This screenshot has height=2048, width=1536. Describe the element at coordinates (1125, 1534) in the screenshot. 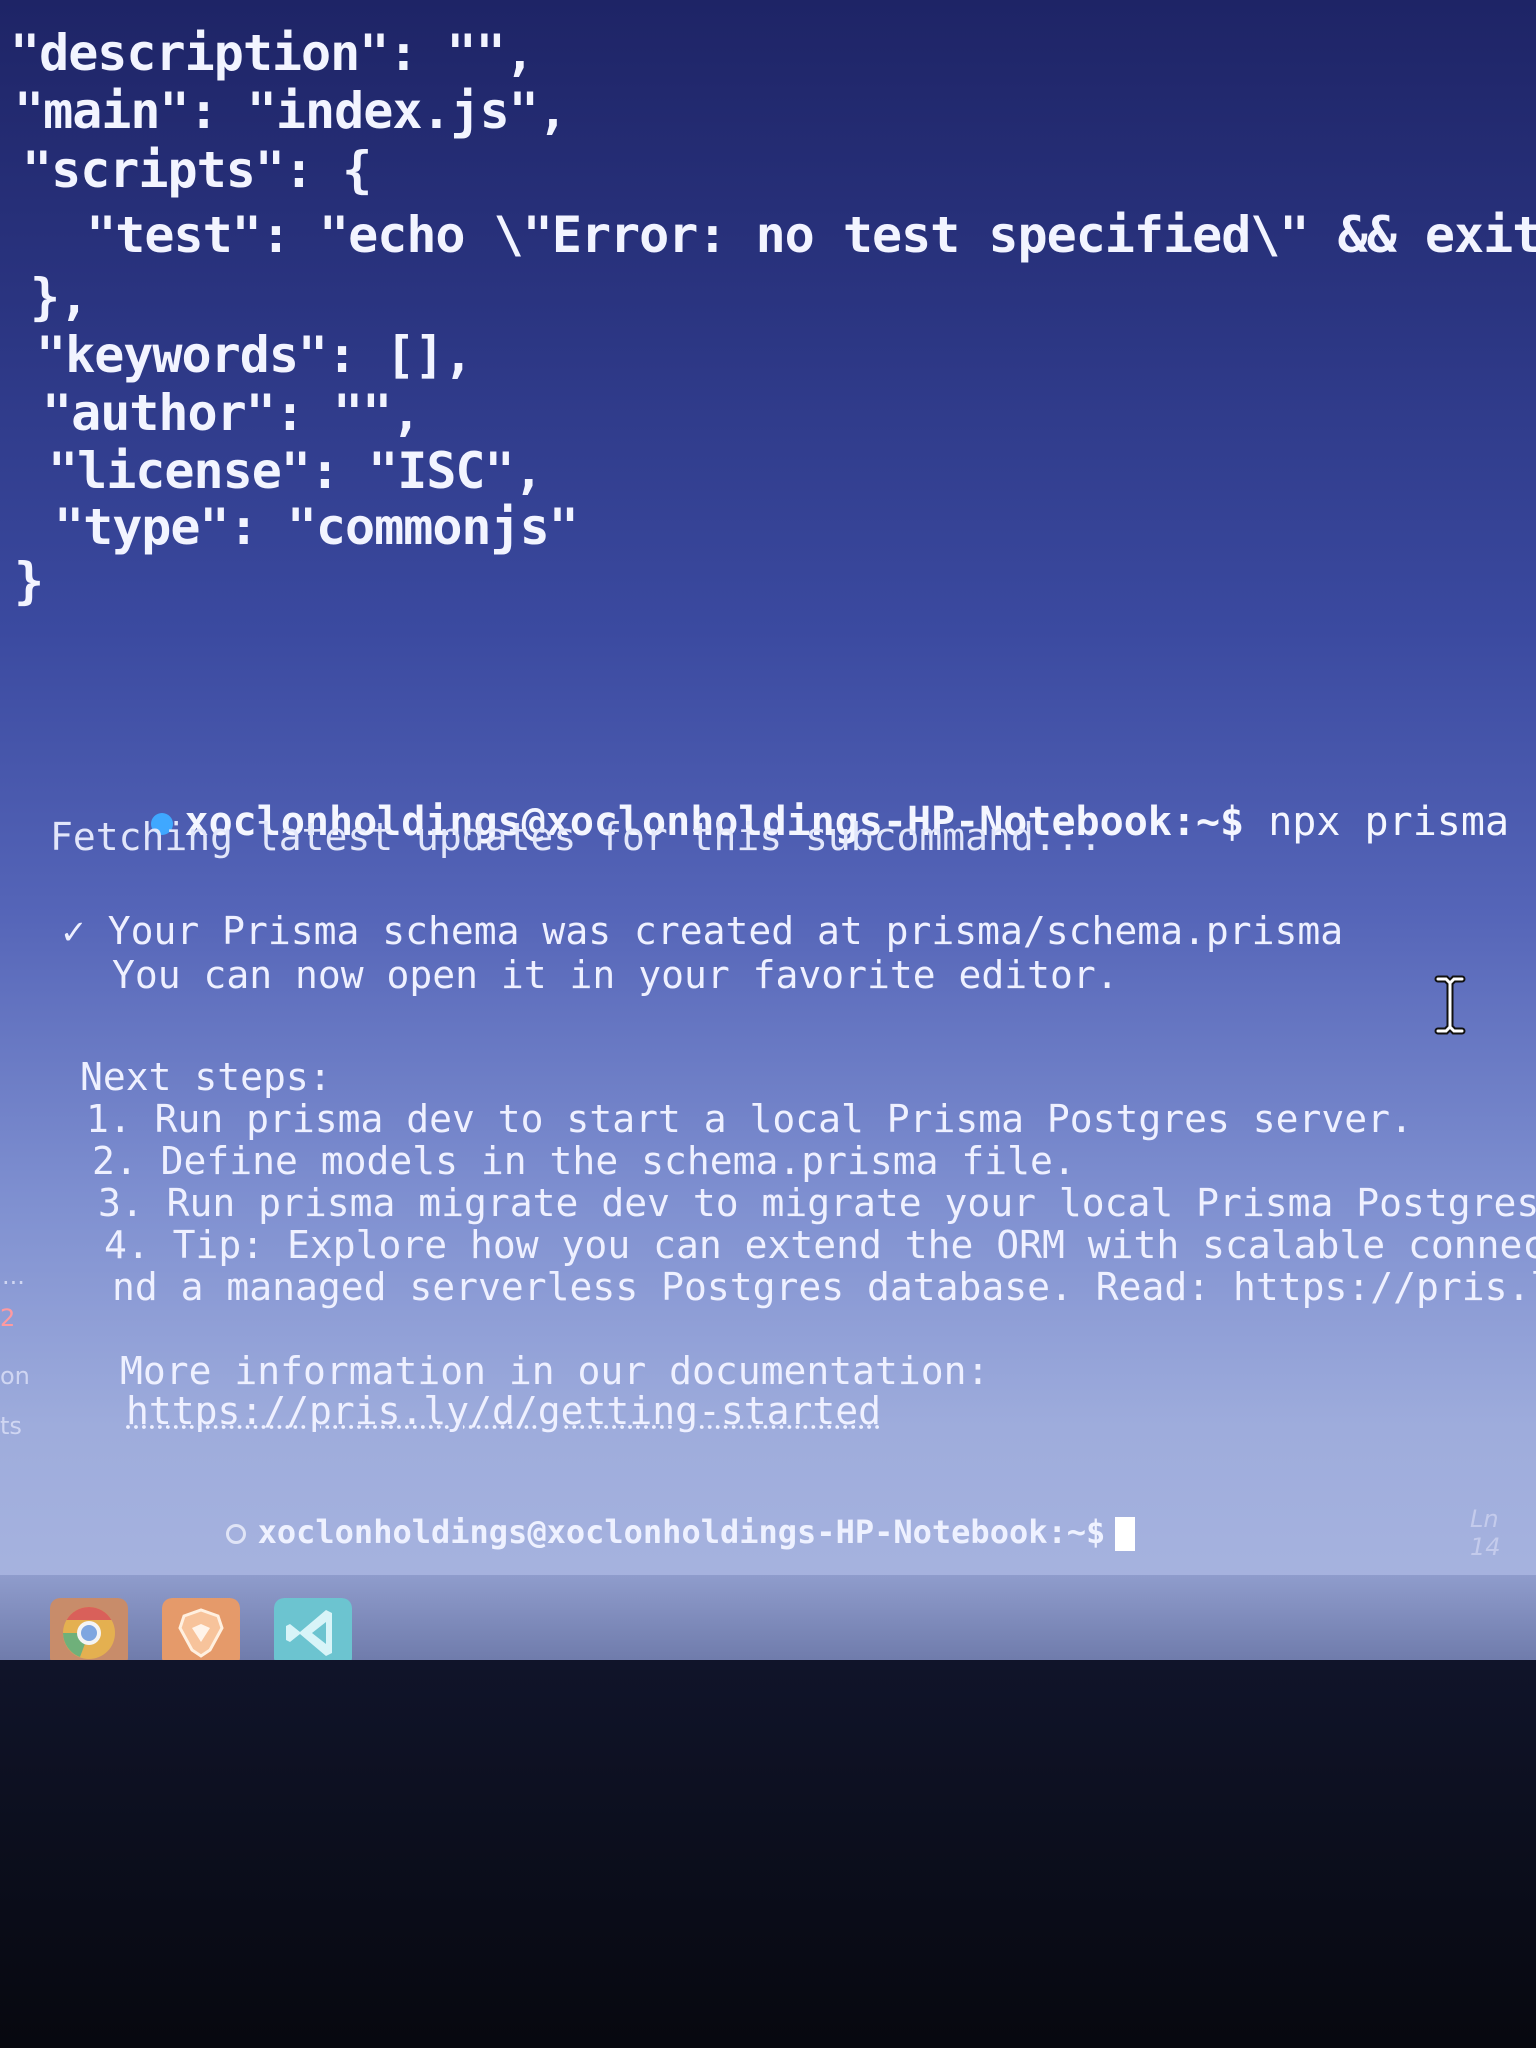

I see `text-cursor-icon` at that location.